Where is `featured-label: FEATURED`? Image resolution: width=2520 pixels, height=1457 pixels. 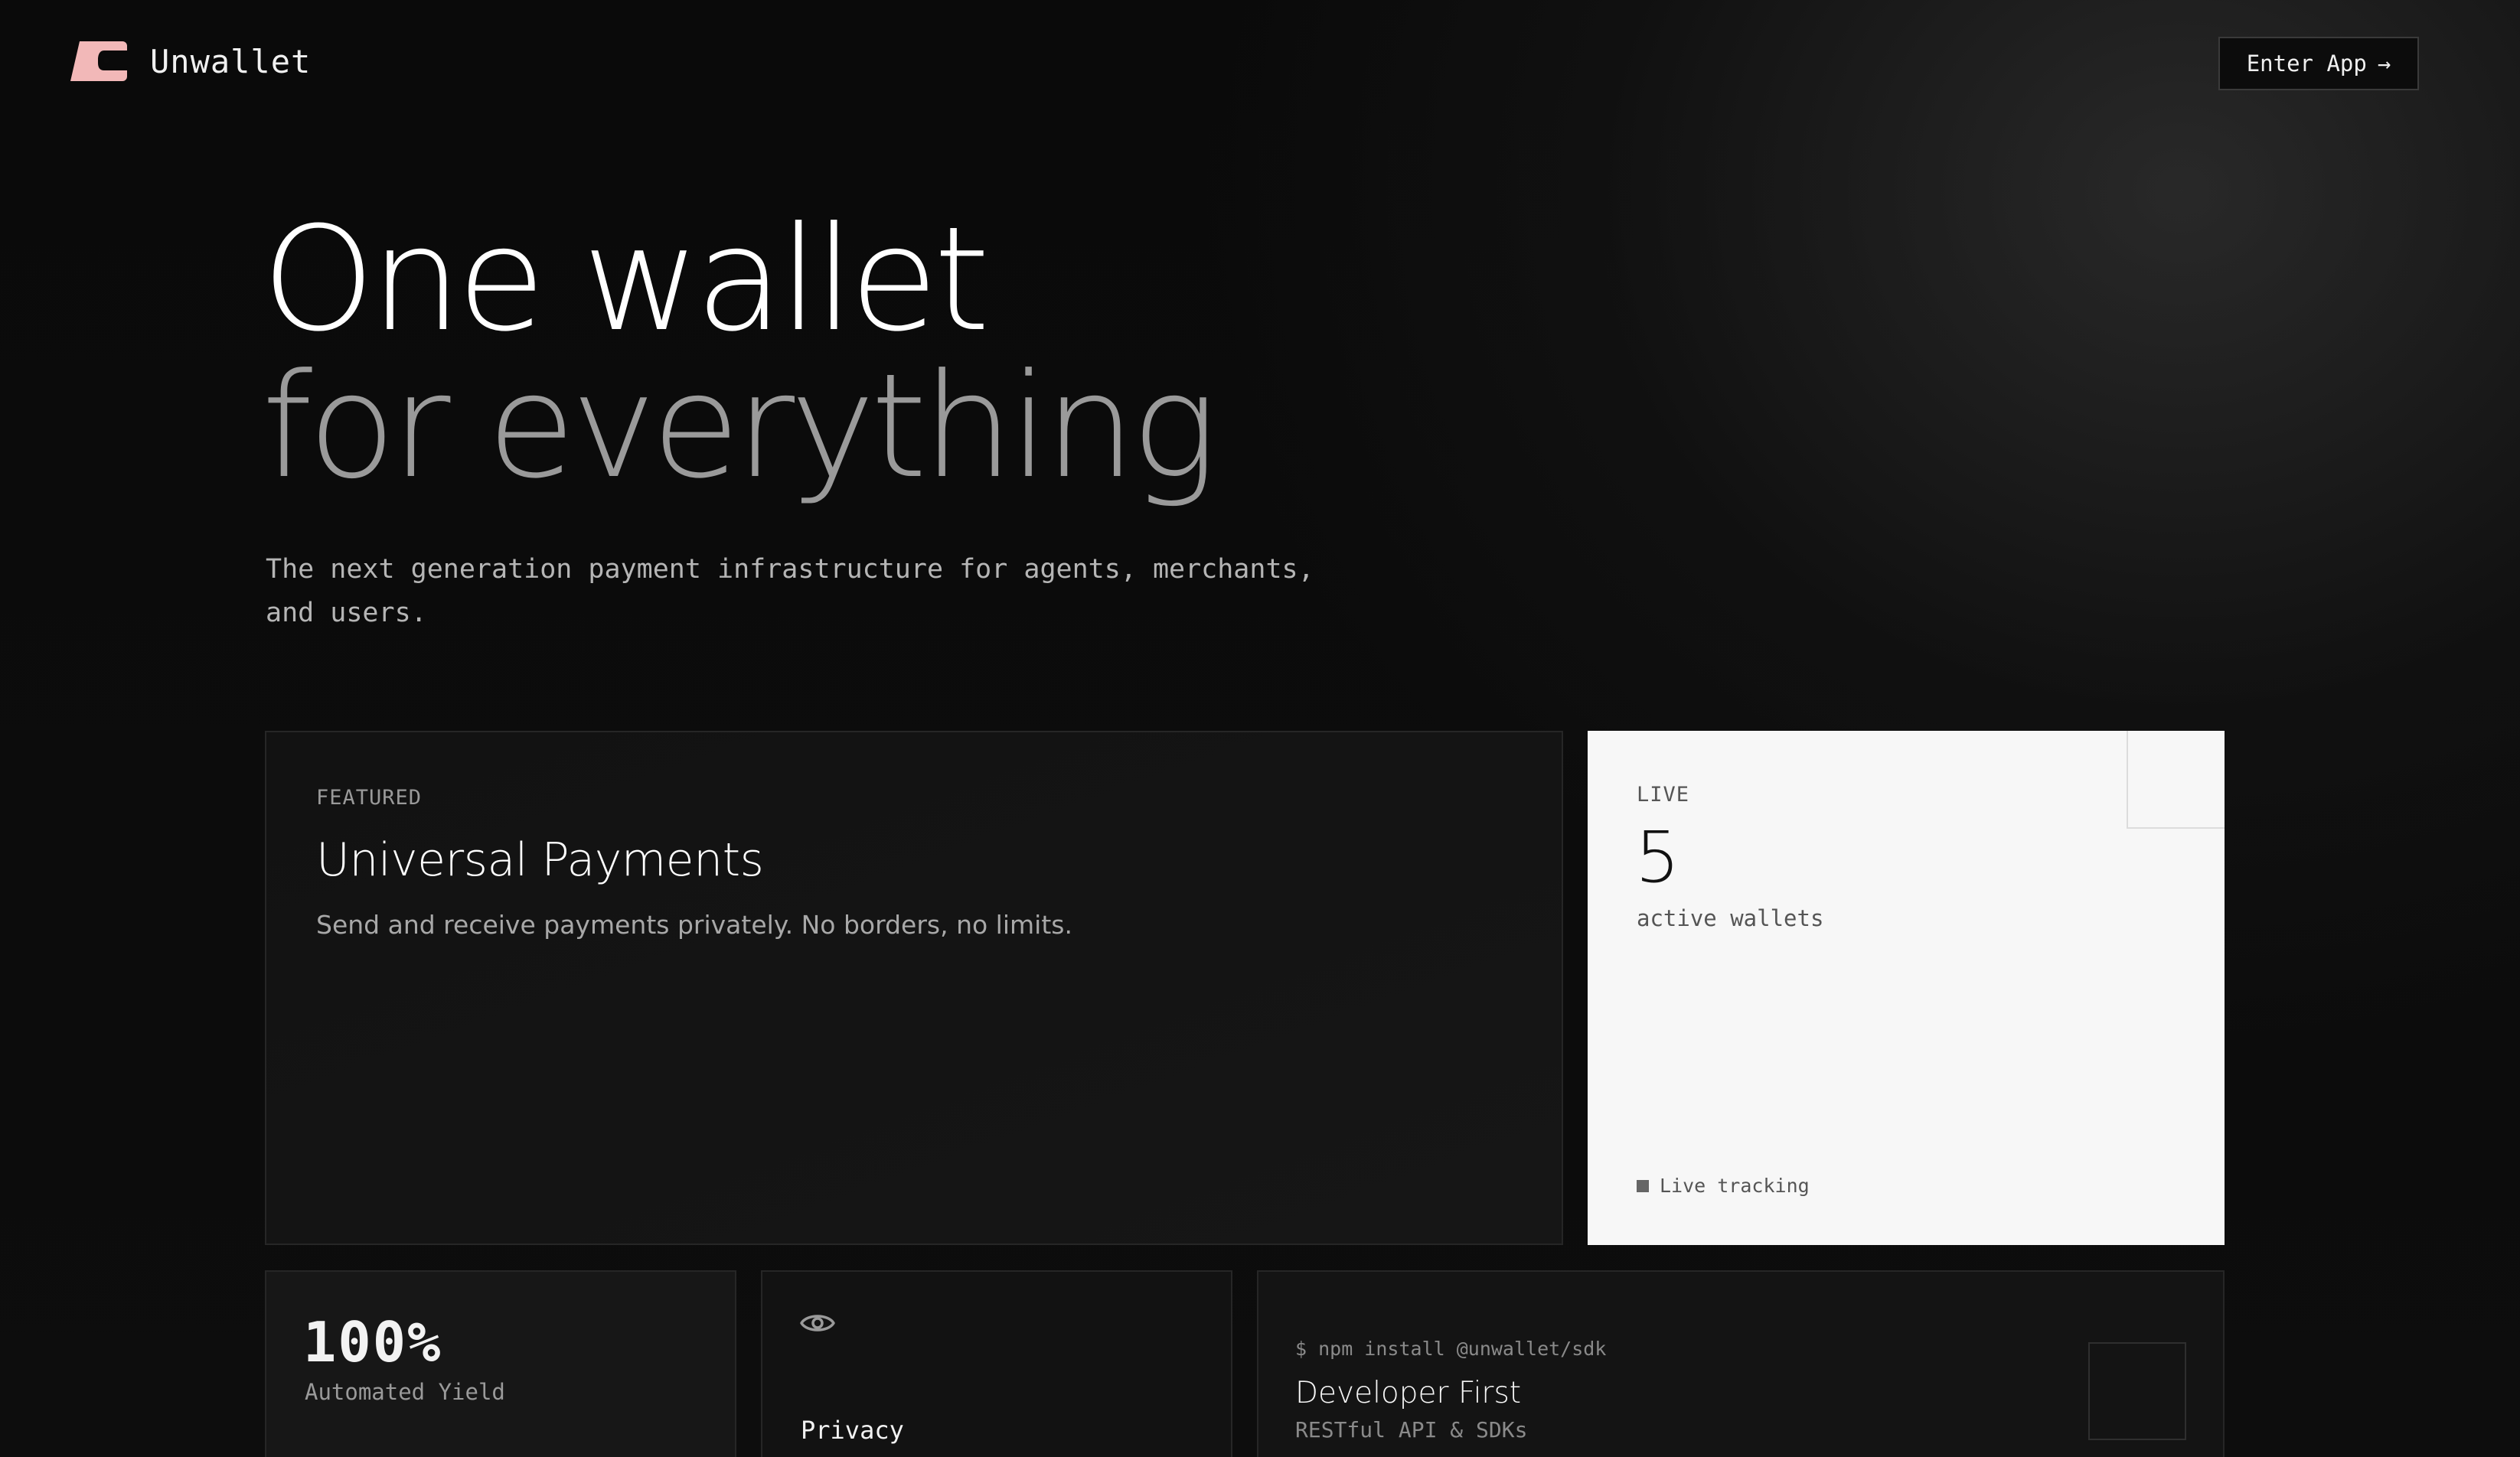
featured-label: FEATURED is located at coordinates (369, 798).